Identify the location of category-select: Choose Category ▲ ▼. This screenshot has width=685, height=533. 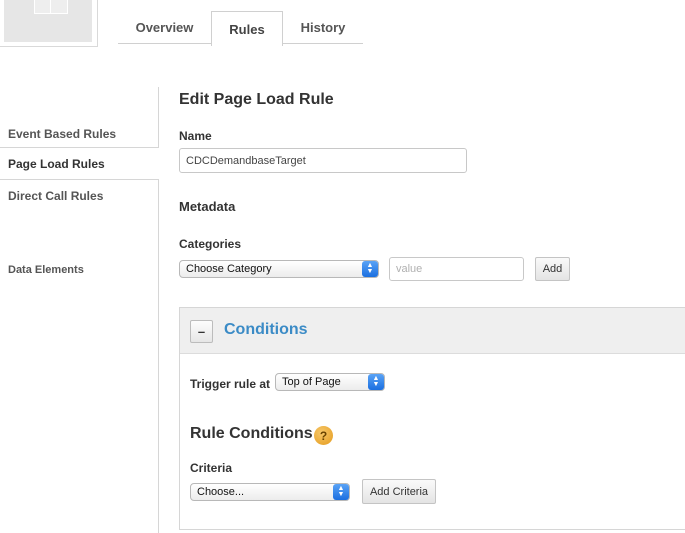
(279, 269).